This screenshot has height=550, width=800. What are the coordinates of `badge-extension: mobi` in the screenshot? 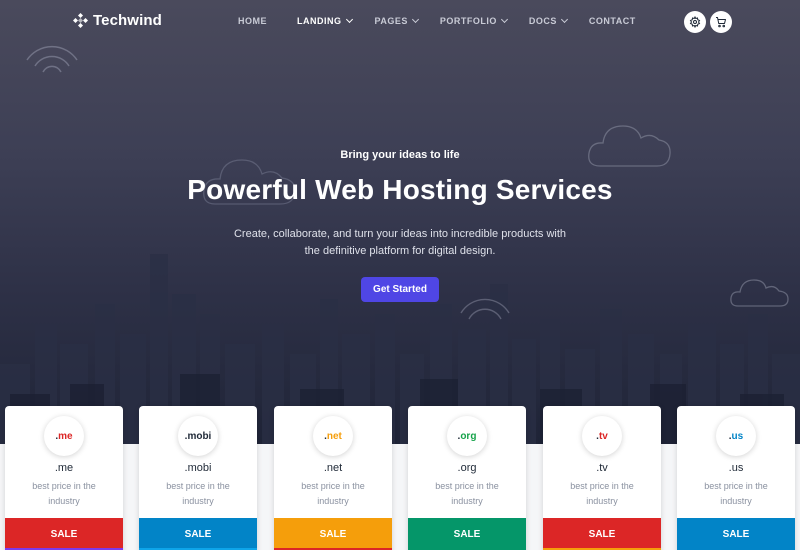 It's located at (199, 436).